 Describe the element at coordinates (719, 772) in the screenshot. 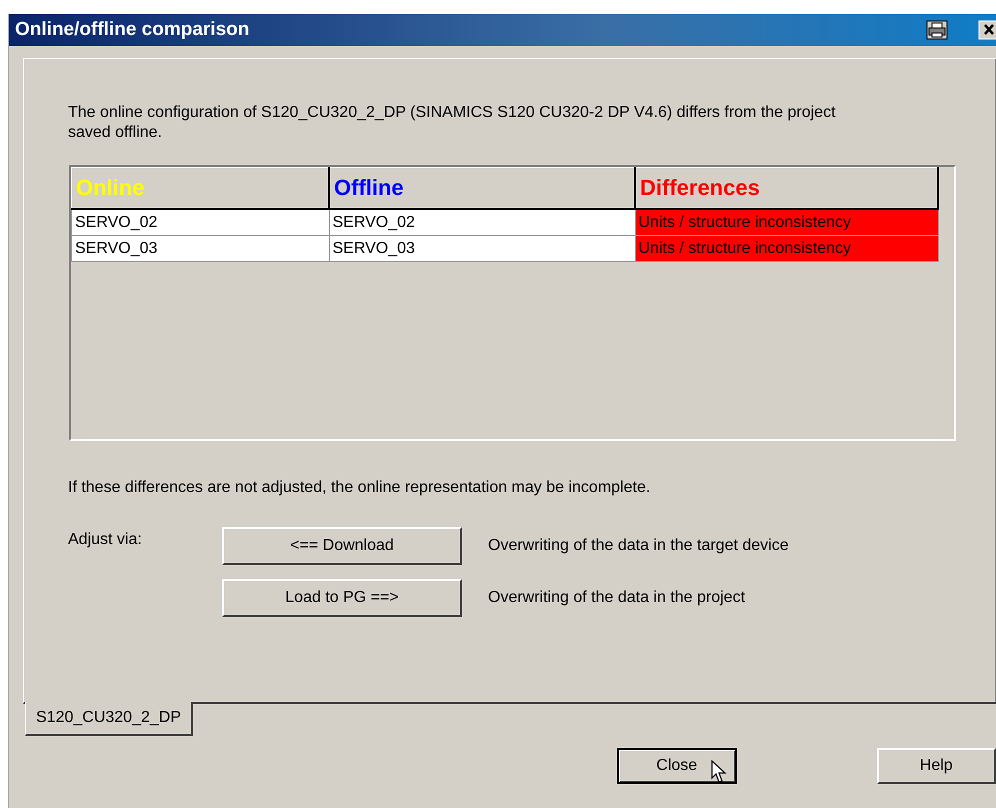

I see `mouse-pointer-icon` at that location.